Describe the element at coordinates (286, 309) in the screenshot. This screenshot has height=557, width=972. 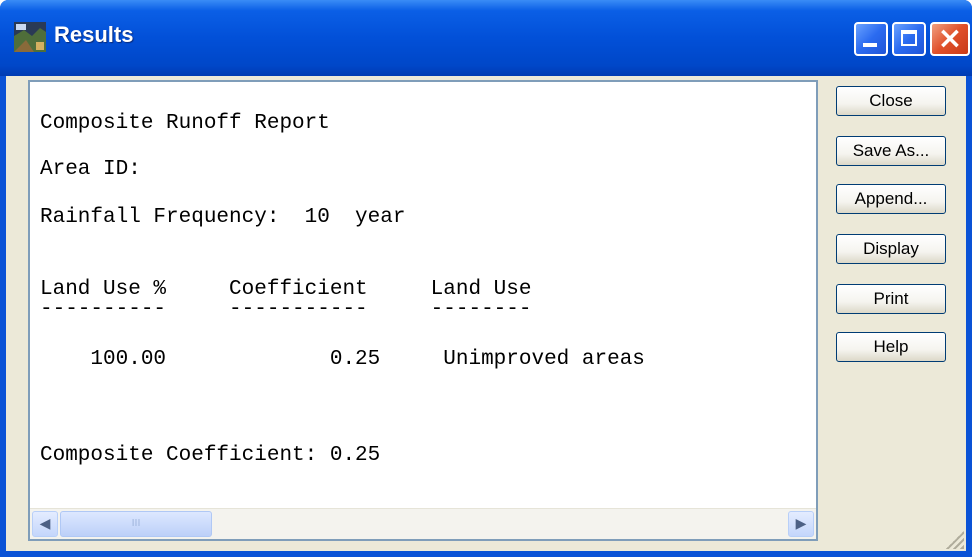
I see `table-rule: ---------- ----------- --------` at that location.